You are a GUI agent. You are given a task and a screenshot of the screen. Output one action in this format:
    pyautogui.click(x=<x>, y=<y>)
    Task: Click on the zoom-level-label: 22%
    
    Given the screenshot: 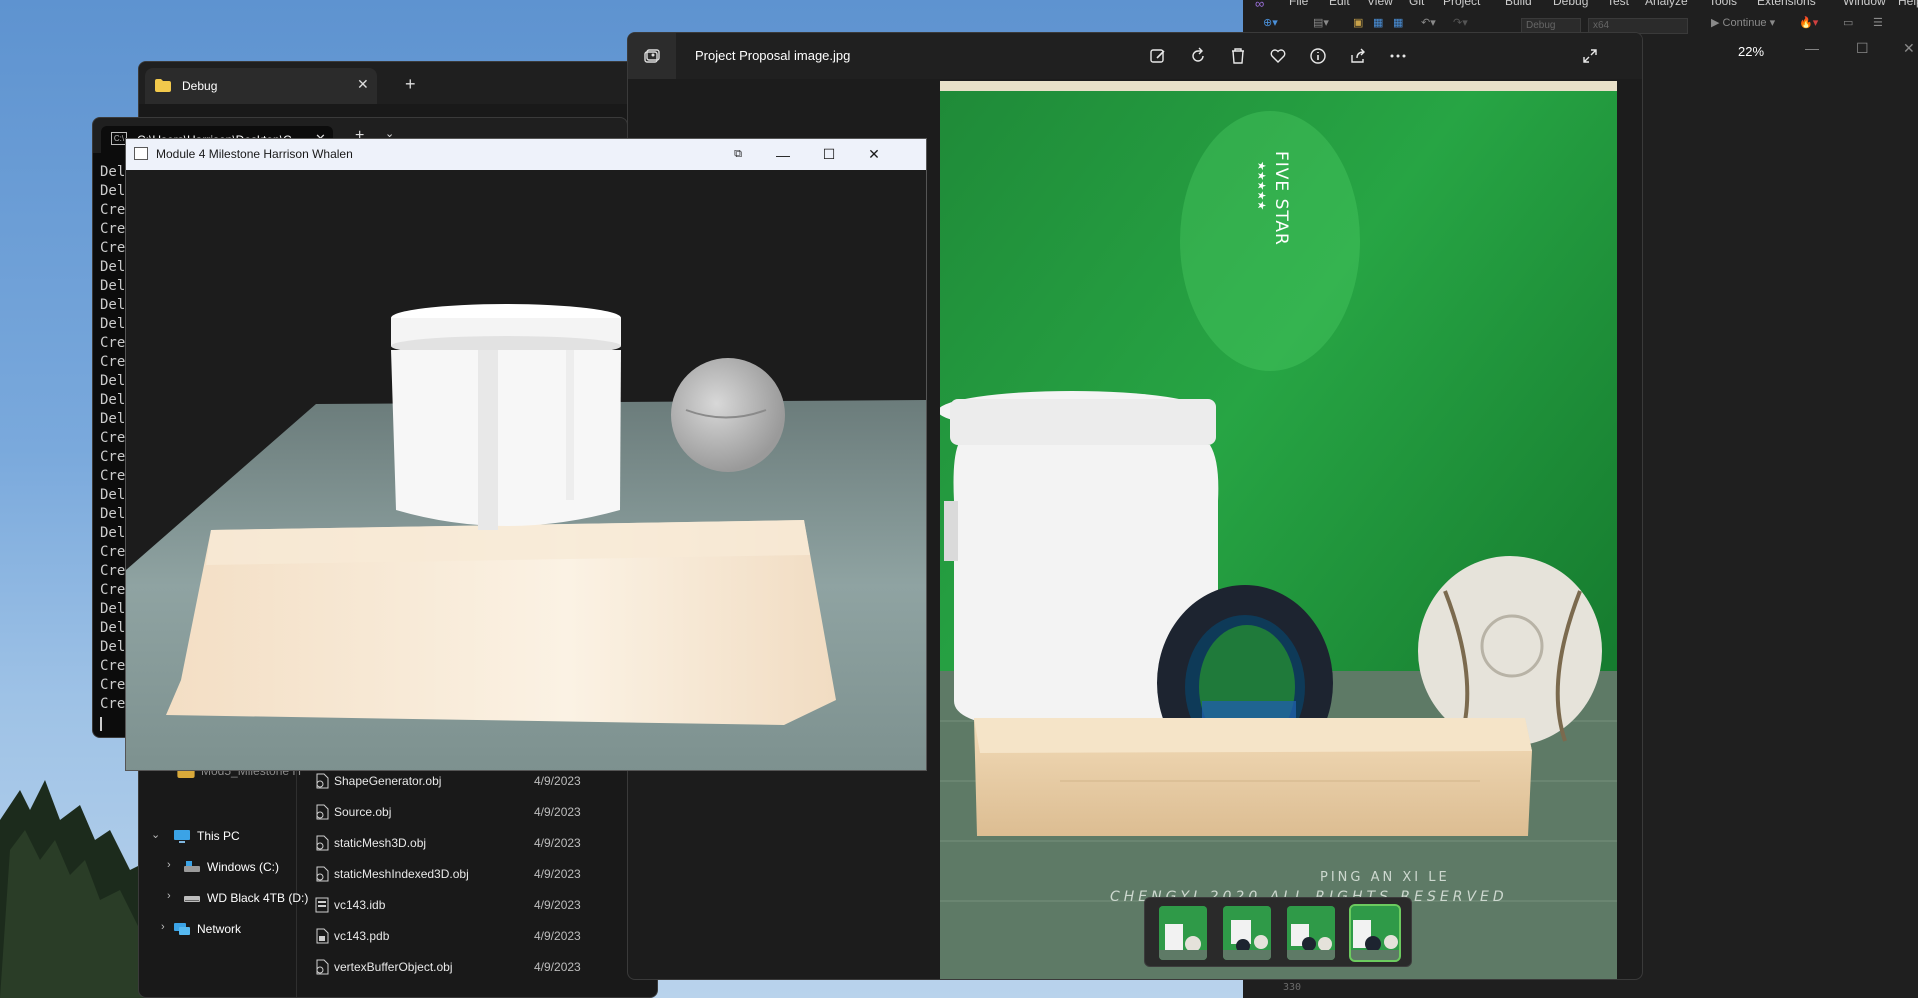 What is the action you would take?
    pyautogui.click(x=1751, y=51)
    